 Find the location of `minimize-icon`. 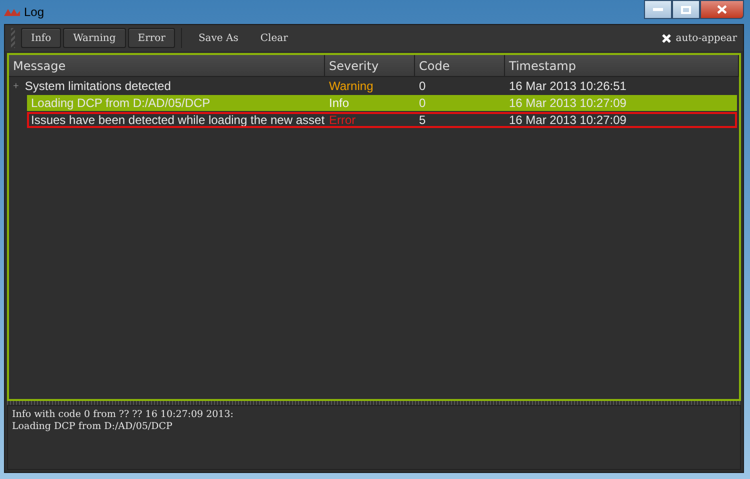

minimize-icon is located at coordinates (658, 10).